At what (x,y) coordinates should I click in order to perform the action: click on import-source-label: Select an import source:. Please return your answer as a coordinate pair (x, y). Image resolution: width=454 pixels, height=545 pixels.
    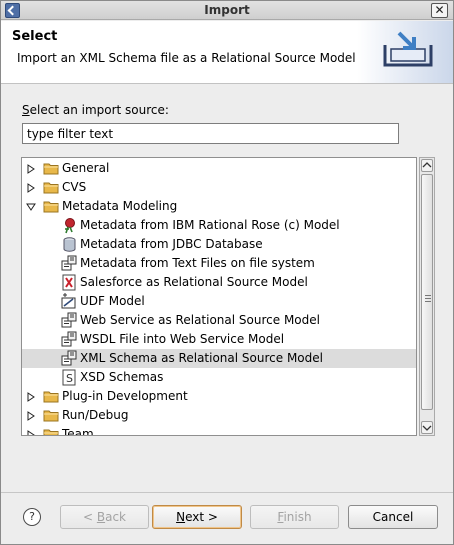
    Looking at the image, I should click on (95, 110).